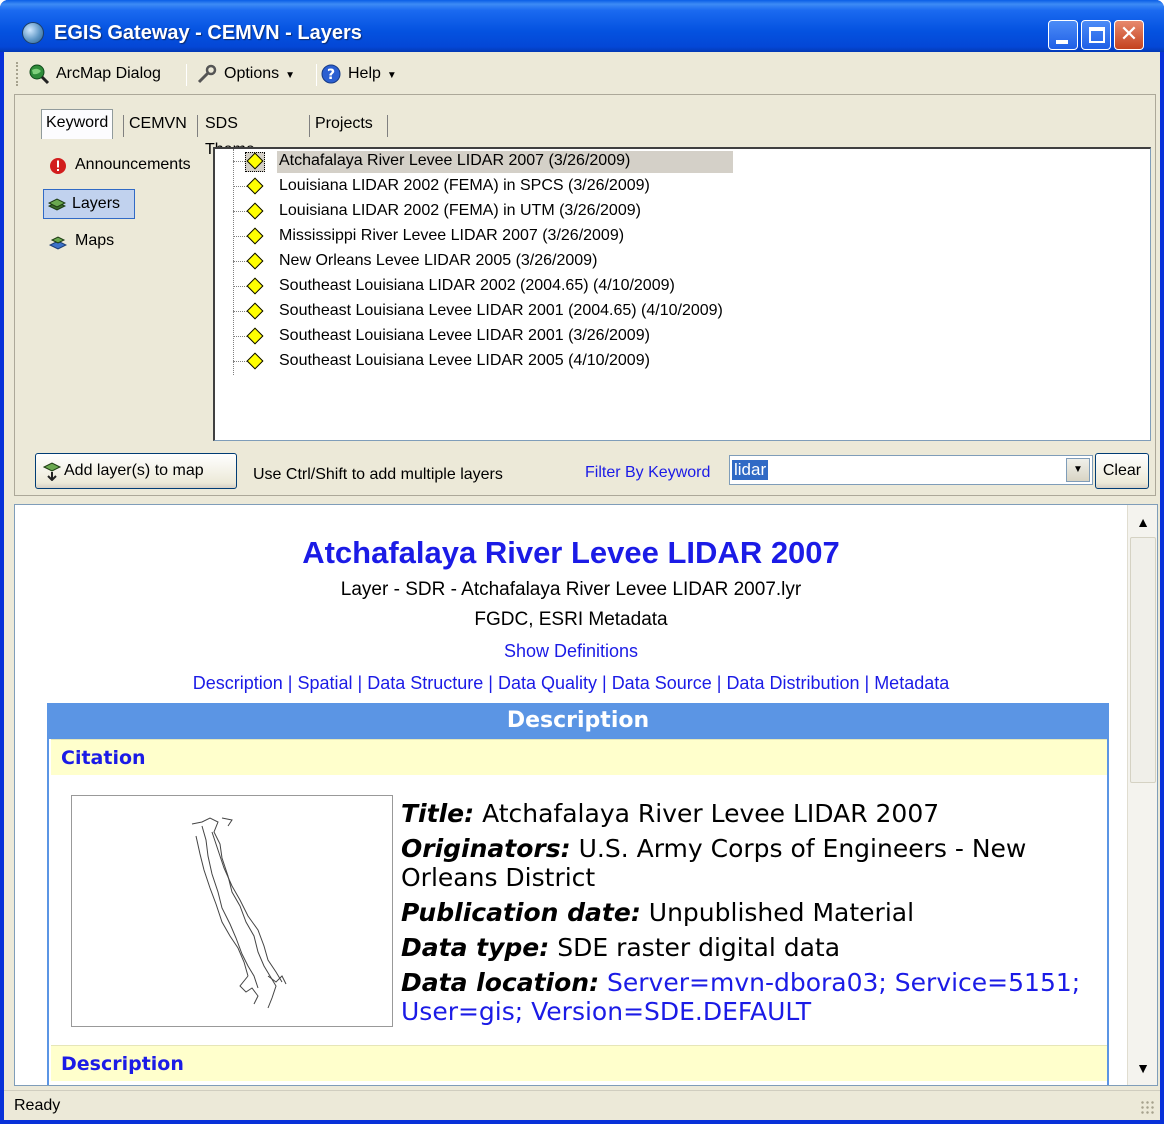 The height and width of the screenshot is (1124, 1164). Describe the element at coordinates (1142, 795) in the screenshot. I see `vertical-scrollbar: ▲ ▼` at that location.